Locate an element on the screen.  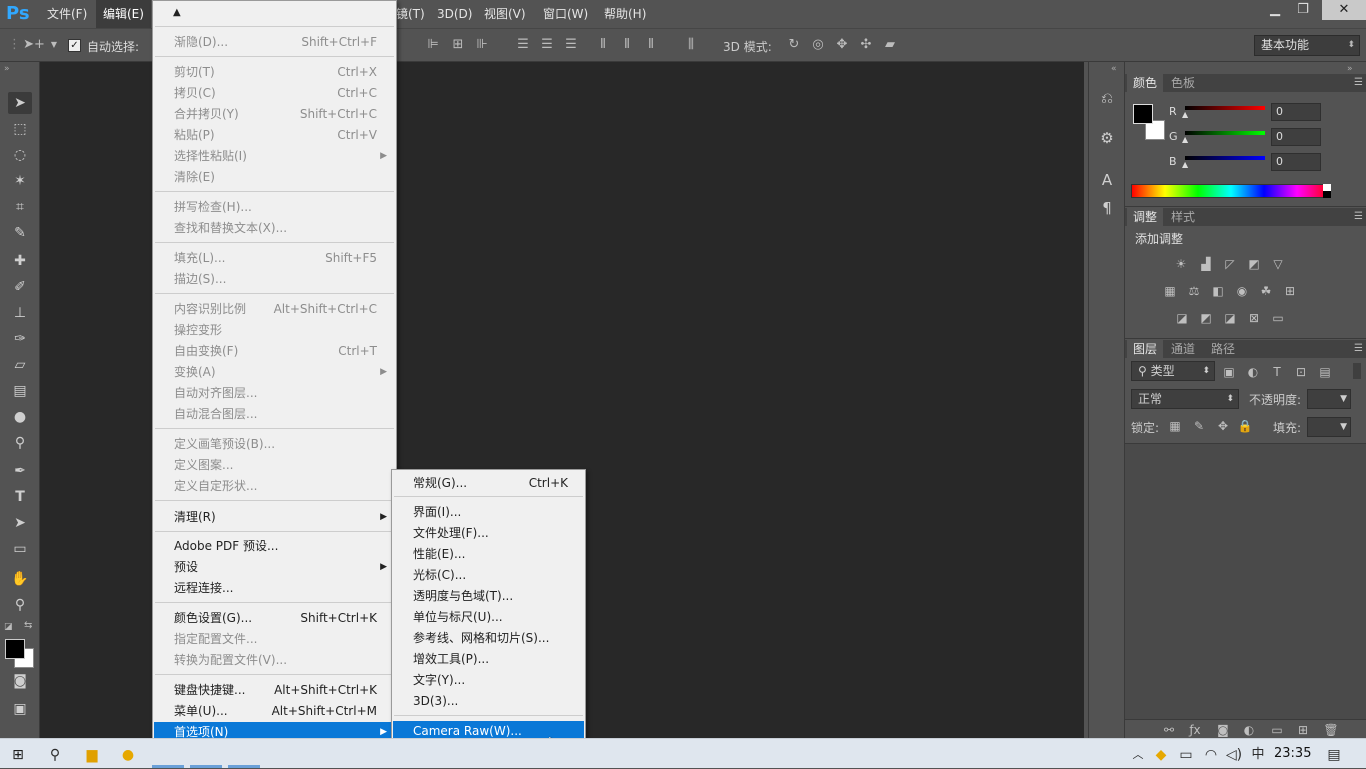
posterize-icon: ◩ is located at coordinates (1206, 318).